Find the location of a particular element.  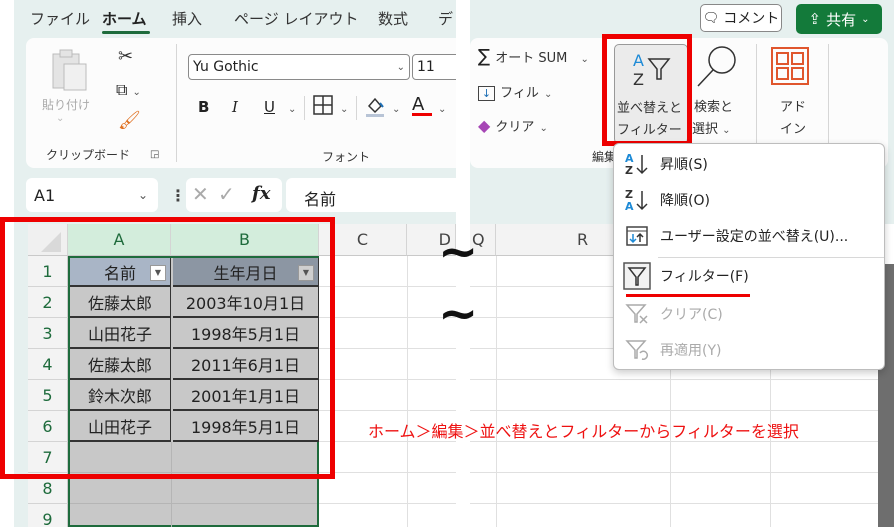

bold-button: B is located at coordinates (203, 107).